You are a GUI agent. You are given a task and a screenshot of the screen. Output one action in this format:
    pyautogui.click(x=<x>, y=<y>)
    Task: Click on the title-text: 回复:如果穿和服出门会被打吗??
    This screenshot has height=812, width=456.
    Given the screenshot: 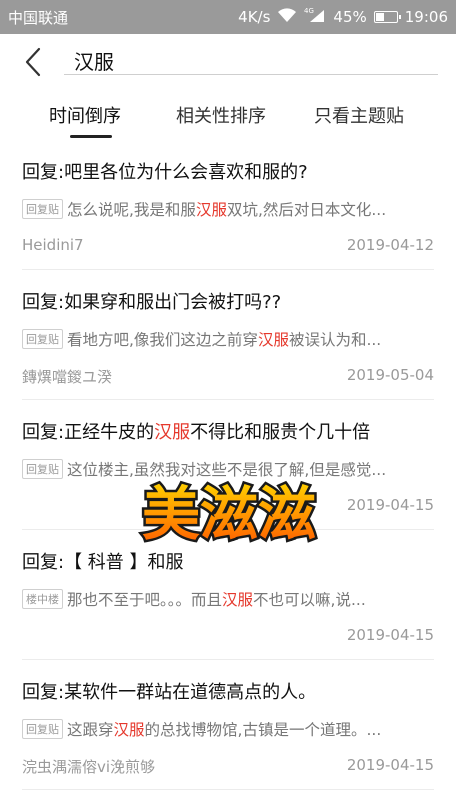 What is the action you would take?
    pyautogui.click(x=152, y=302)
    